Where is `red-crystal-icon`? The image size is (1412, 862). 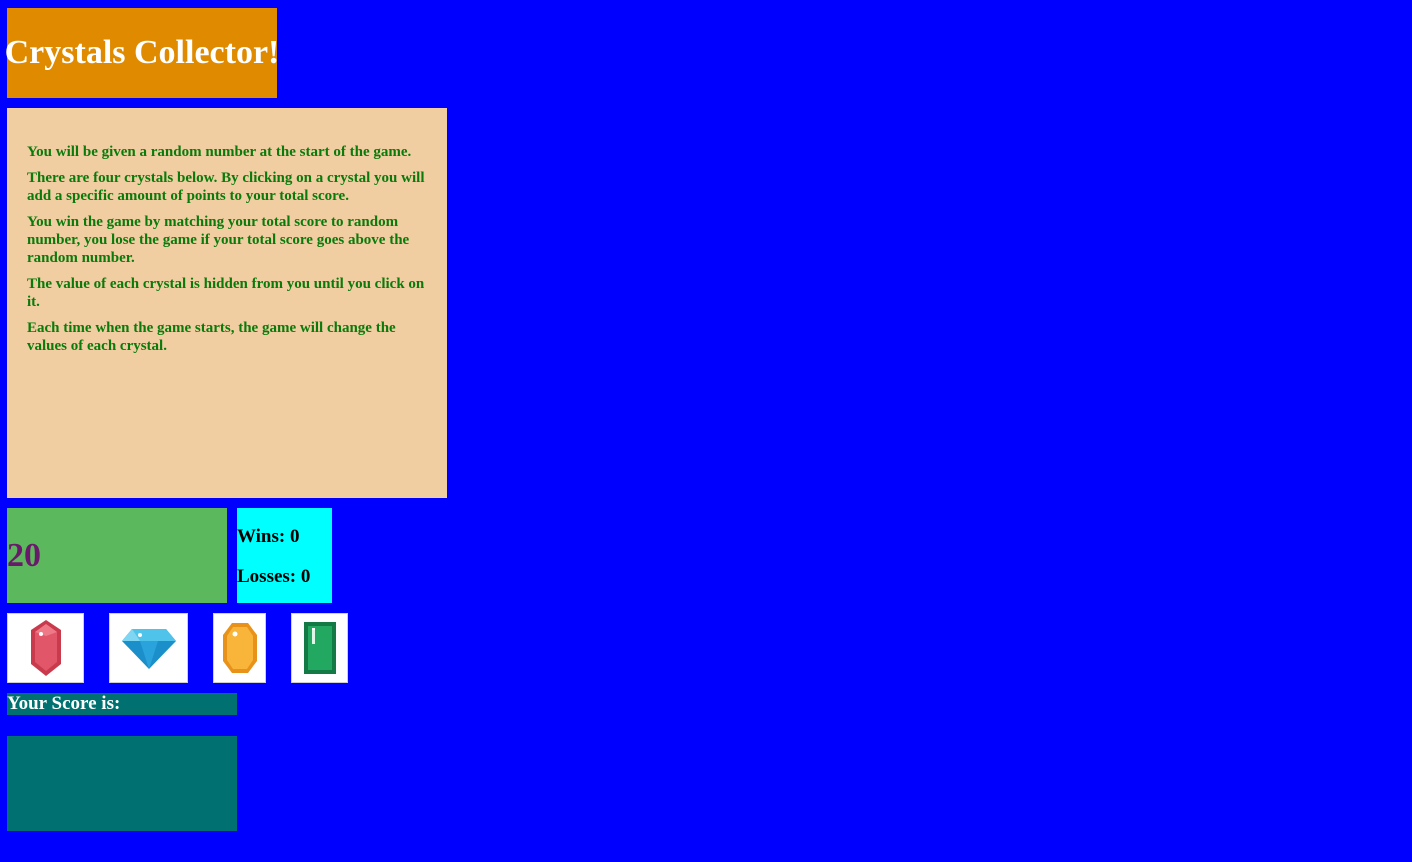
red-crystal-icon is located at coordinates (45, 648).